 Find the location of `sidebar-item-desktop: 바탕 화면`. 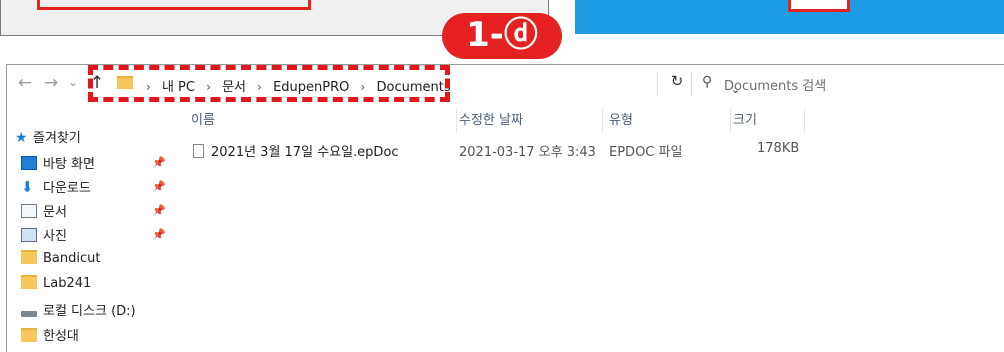

sidebar-item-desktop: 바탕 화면 is located at coordinates (58, 164).